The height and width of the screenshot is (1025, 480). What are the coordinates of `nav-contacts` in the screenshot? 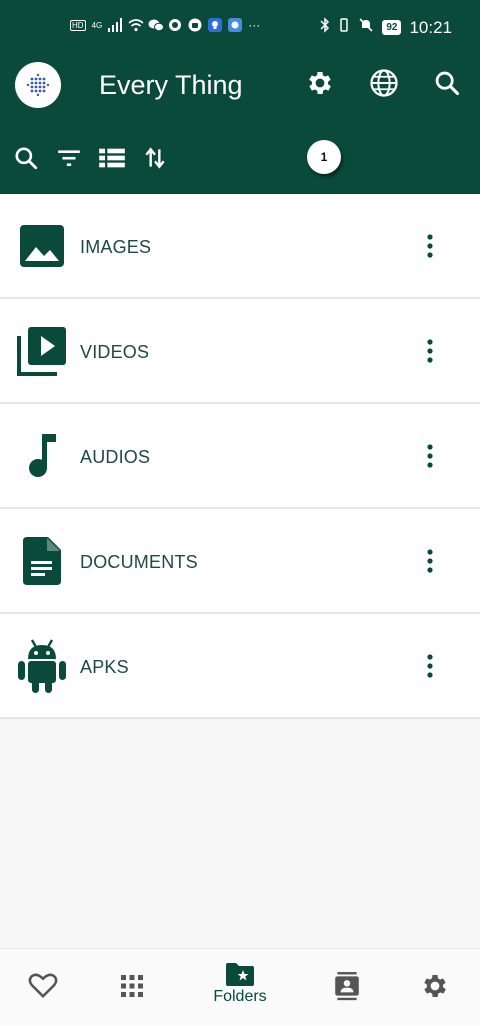 It's located at (347, 989).